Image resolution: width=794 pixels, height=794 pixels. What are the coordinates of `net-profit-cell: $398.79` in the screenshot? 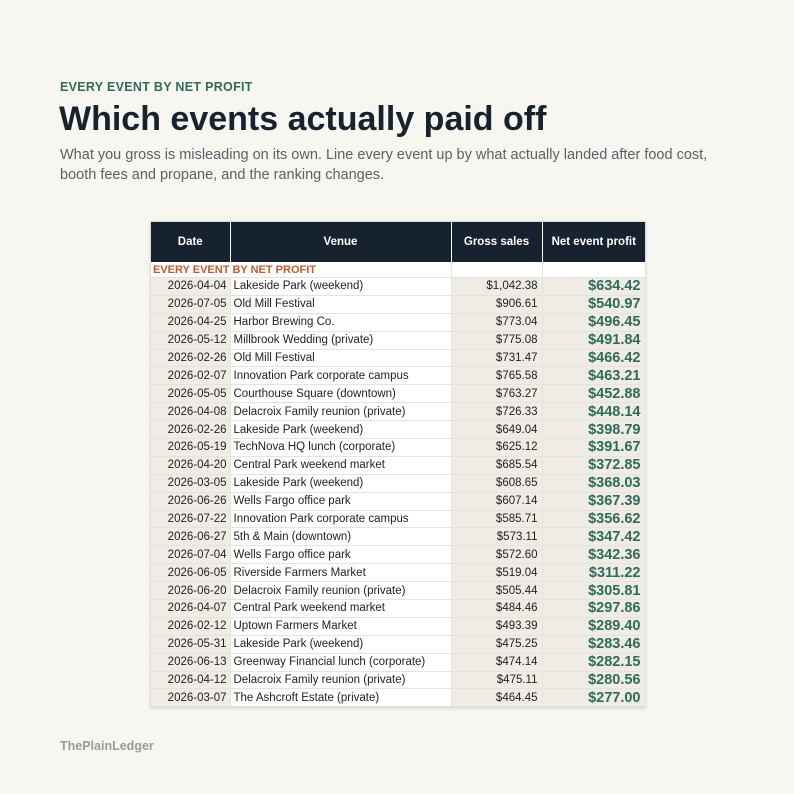 It's located at (594, 430).